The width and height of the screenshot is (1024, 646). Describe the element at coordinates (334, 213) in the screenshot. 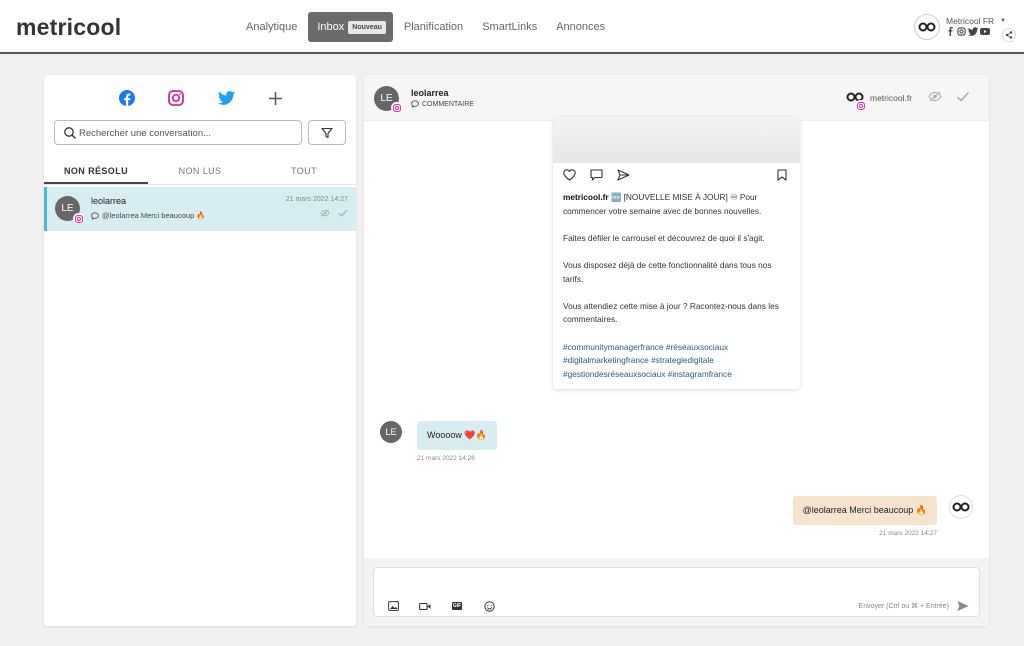

I see `conversation-actions` at that location.